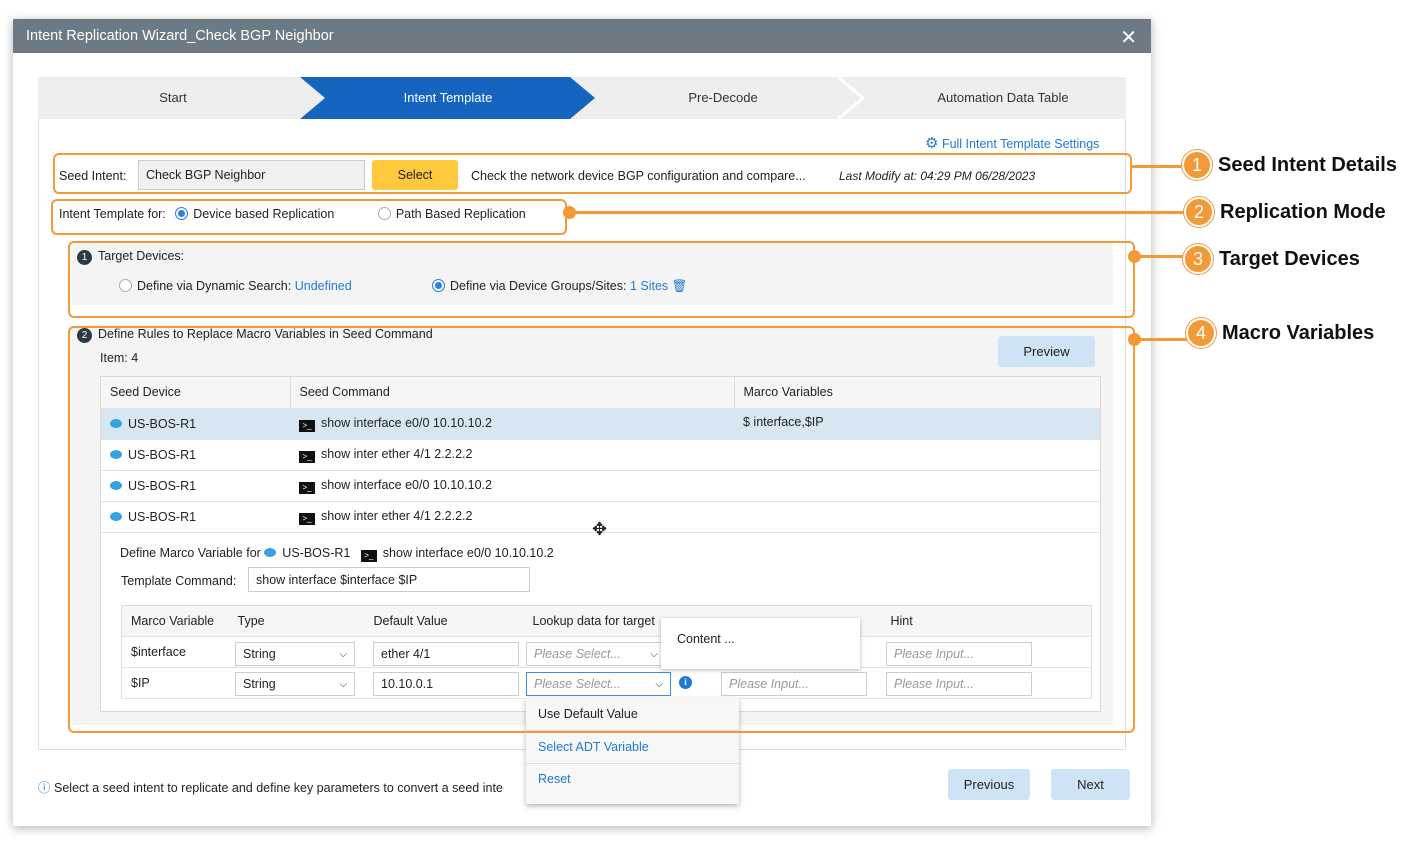 This screenshot has height=850, width=1422. What do you see at coordinates (592, 173) in the screenshot?
I see `annotation-box-seed` at bounding box center [592, 173].